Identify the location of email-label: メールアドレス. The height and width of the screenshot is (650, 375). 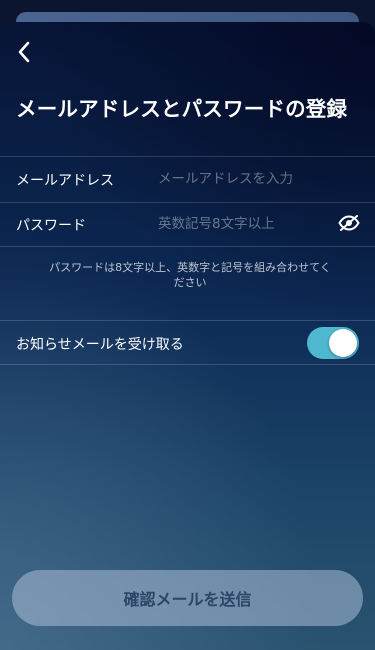
(65, 181).